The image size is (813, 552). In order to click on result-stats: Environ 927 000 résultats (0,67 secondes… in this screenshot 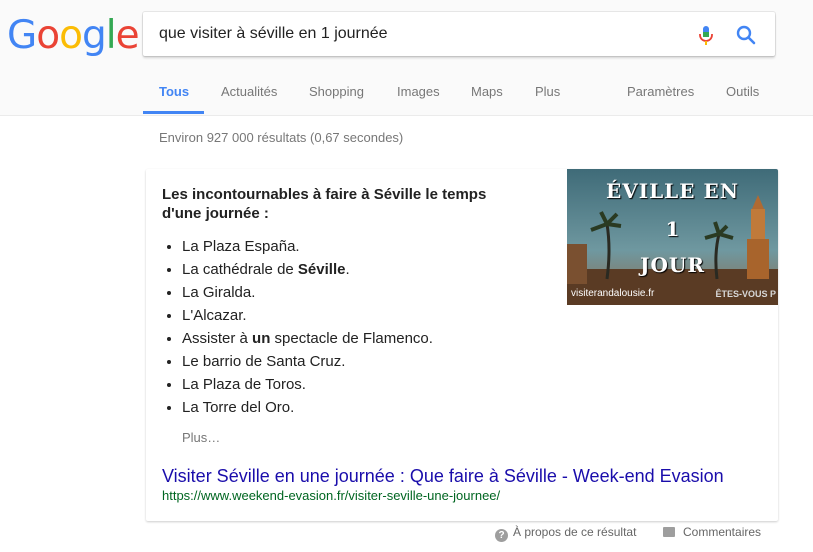, I will do `click(281, 137)`.